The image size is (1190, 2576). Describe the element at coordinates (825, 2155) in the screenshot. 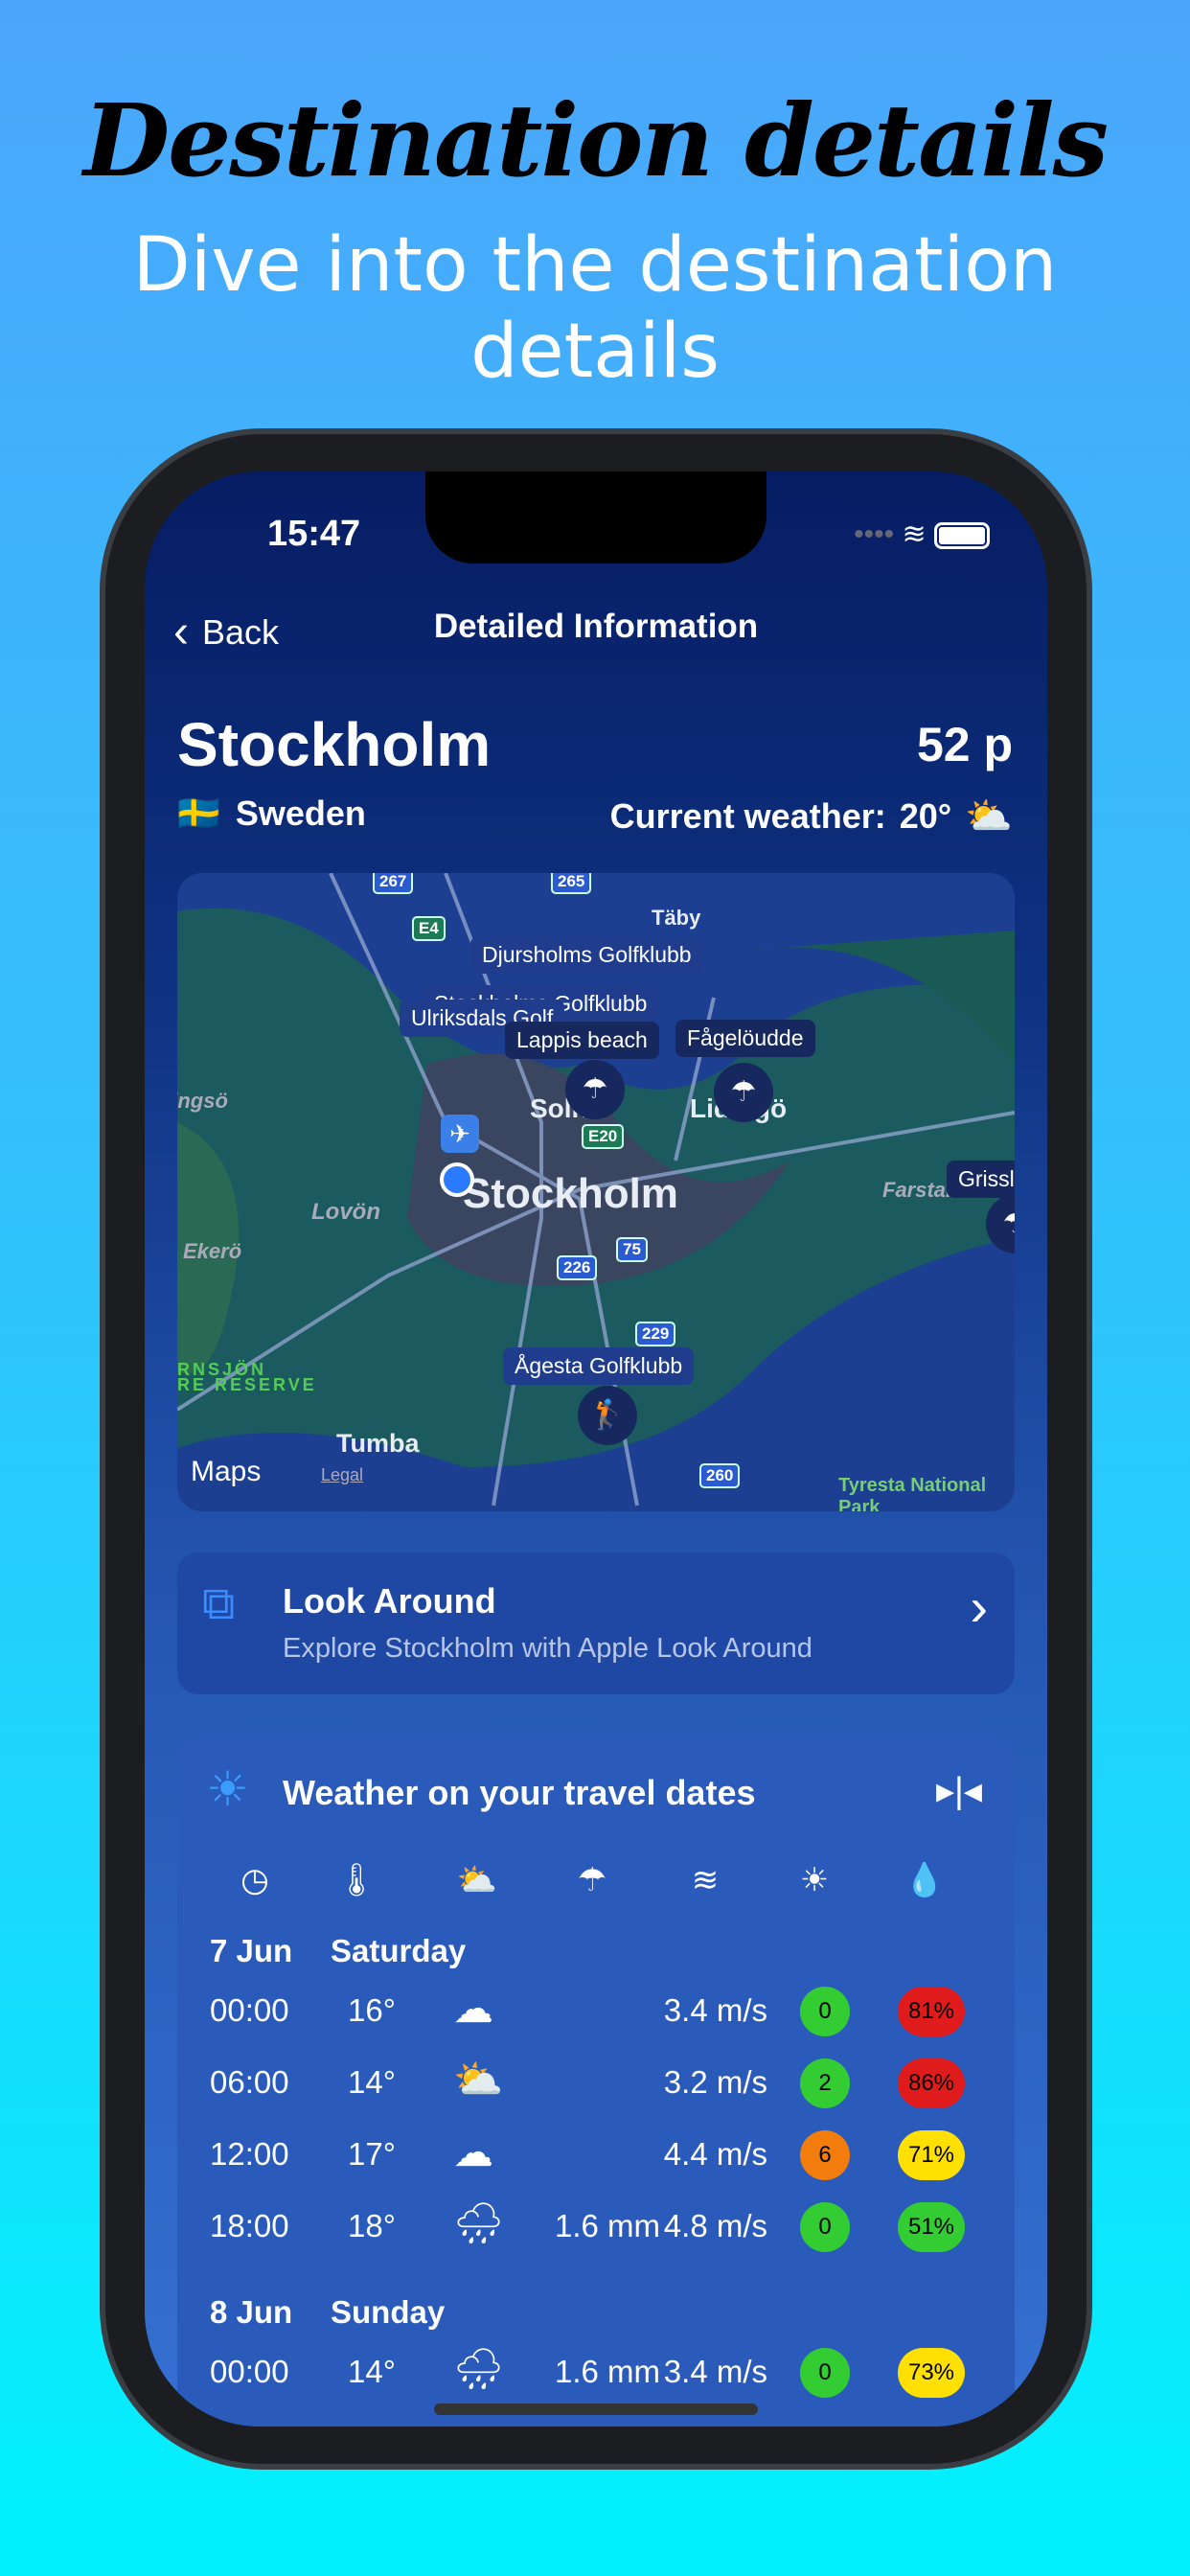

I see `uv-badge: 6` at that location.